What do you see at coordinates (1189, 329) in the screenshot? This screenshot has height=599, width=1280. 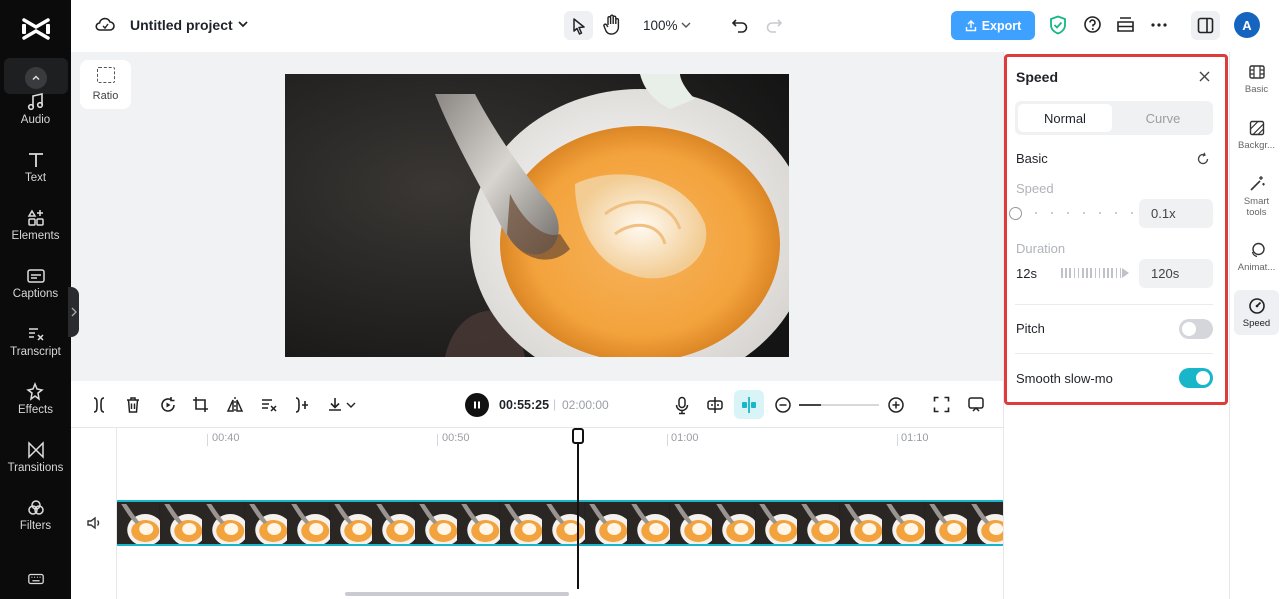 I see `toggle-knob` at bounding box center [1189, 329].